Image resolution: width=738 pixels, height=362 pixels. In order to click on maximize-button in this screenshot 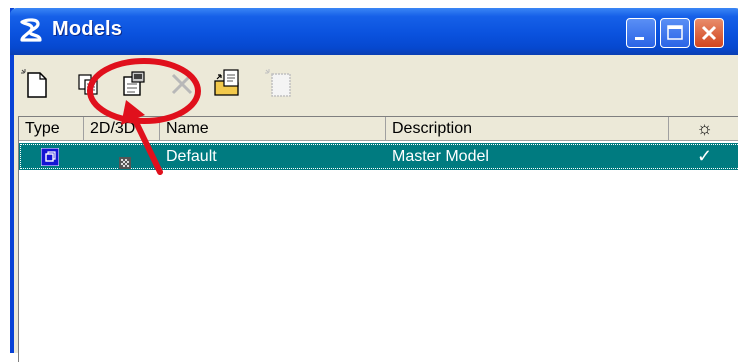, I will do `click(675, 33)`.